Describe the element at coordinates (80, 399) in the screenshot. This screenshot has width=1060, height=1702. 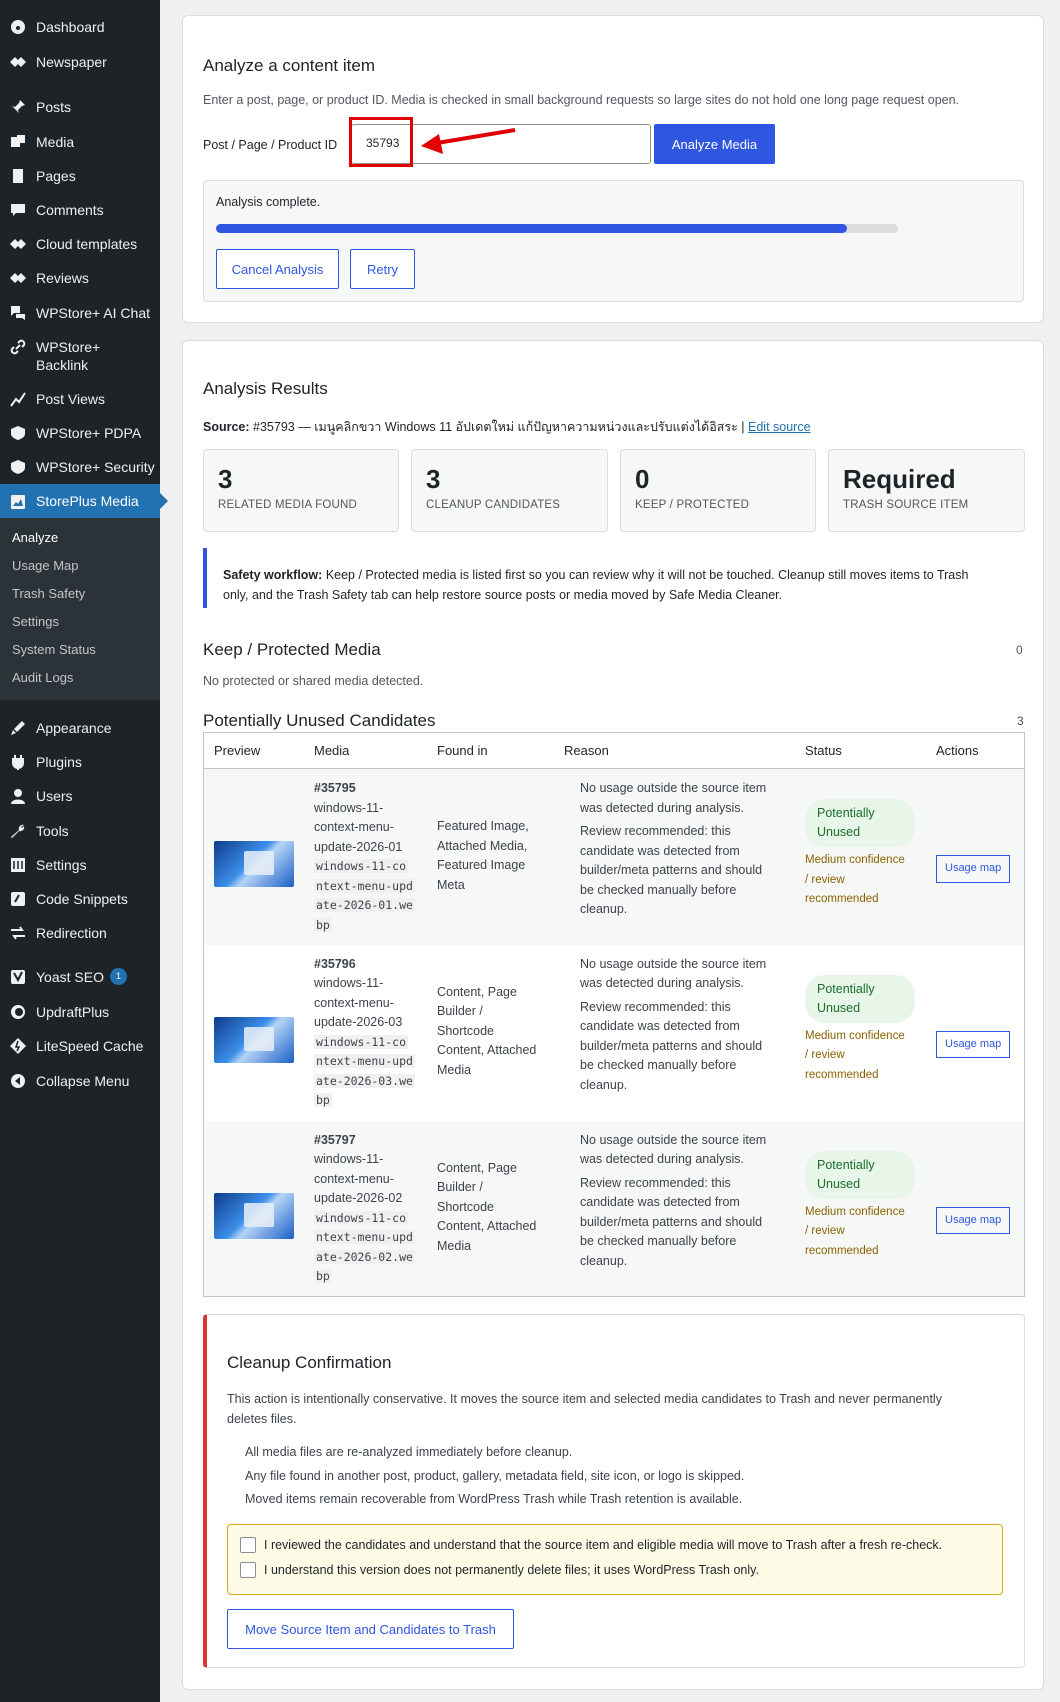
I see `sidebar-item-post-views: Post Views` at that location.